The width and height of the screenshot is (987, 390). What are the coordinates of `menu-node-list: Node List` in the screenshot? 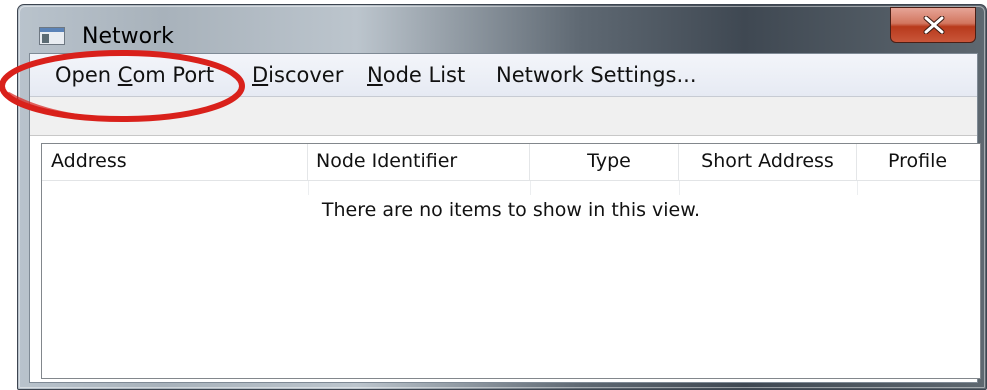 It's located at (416, 75).